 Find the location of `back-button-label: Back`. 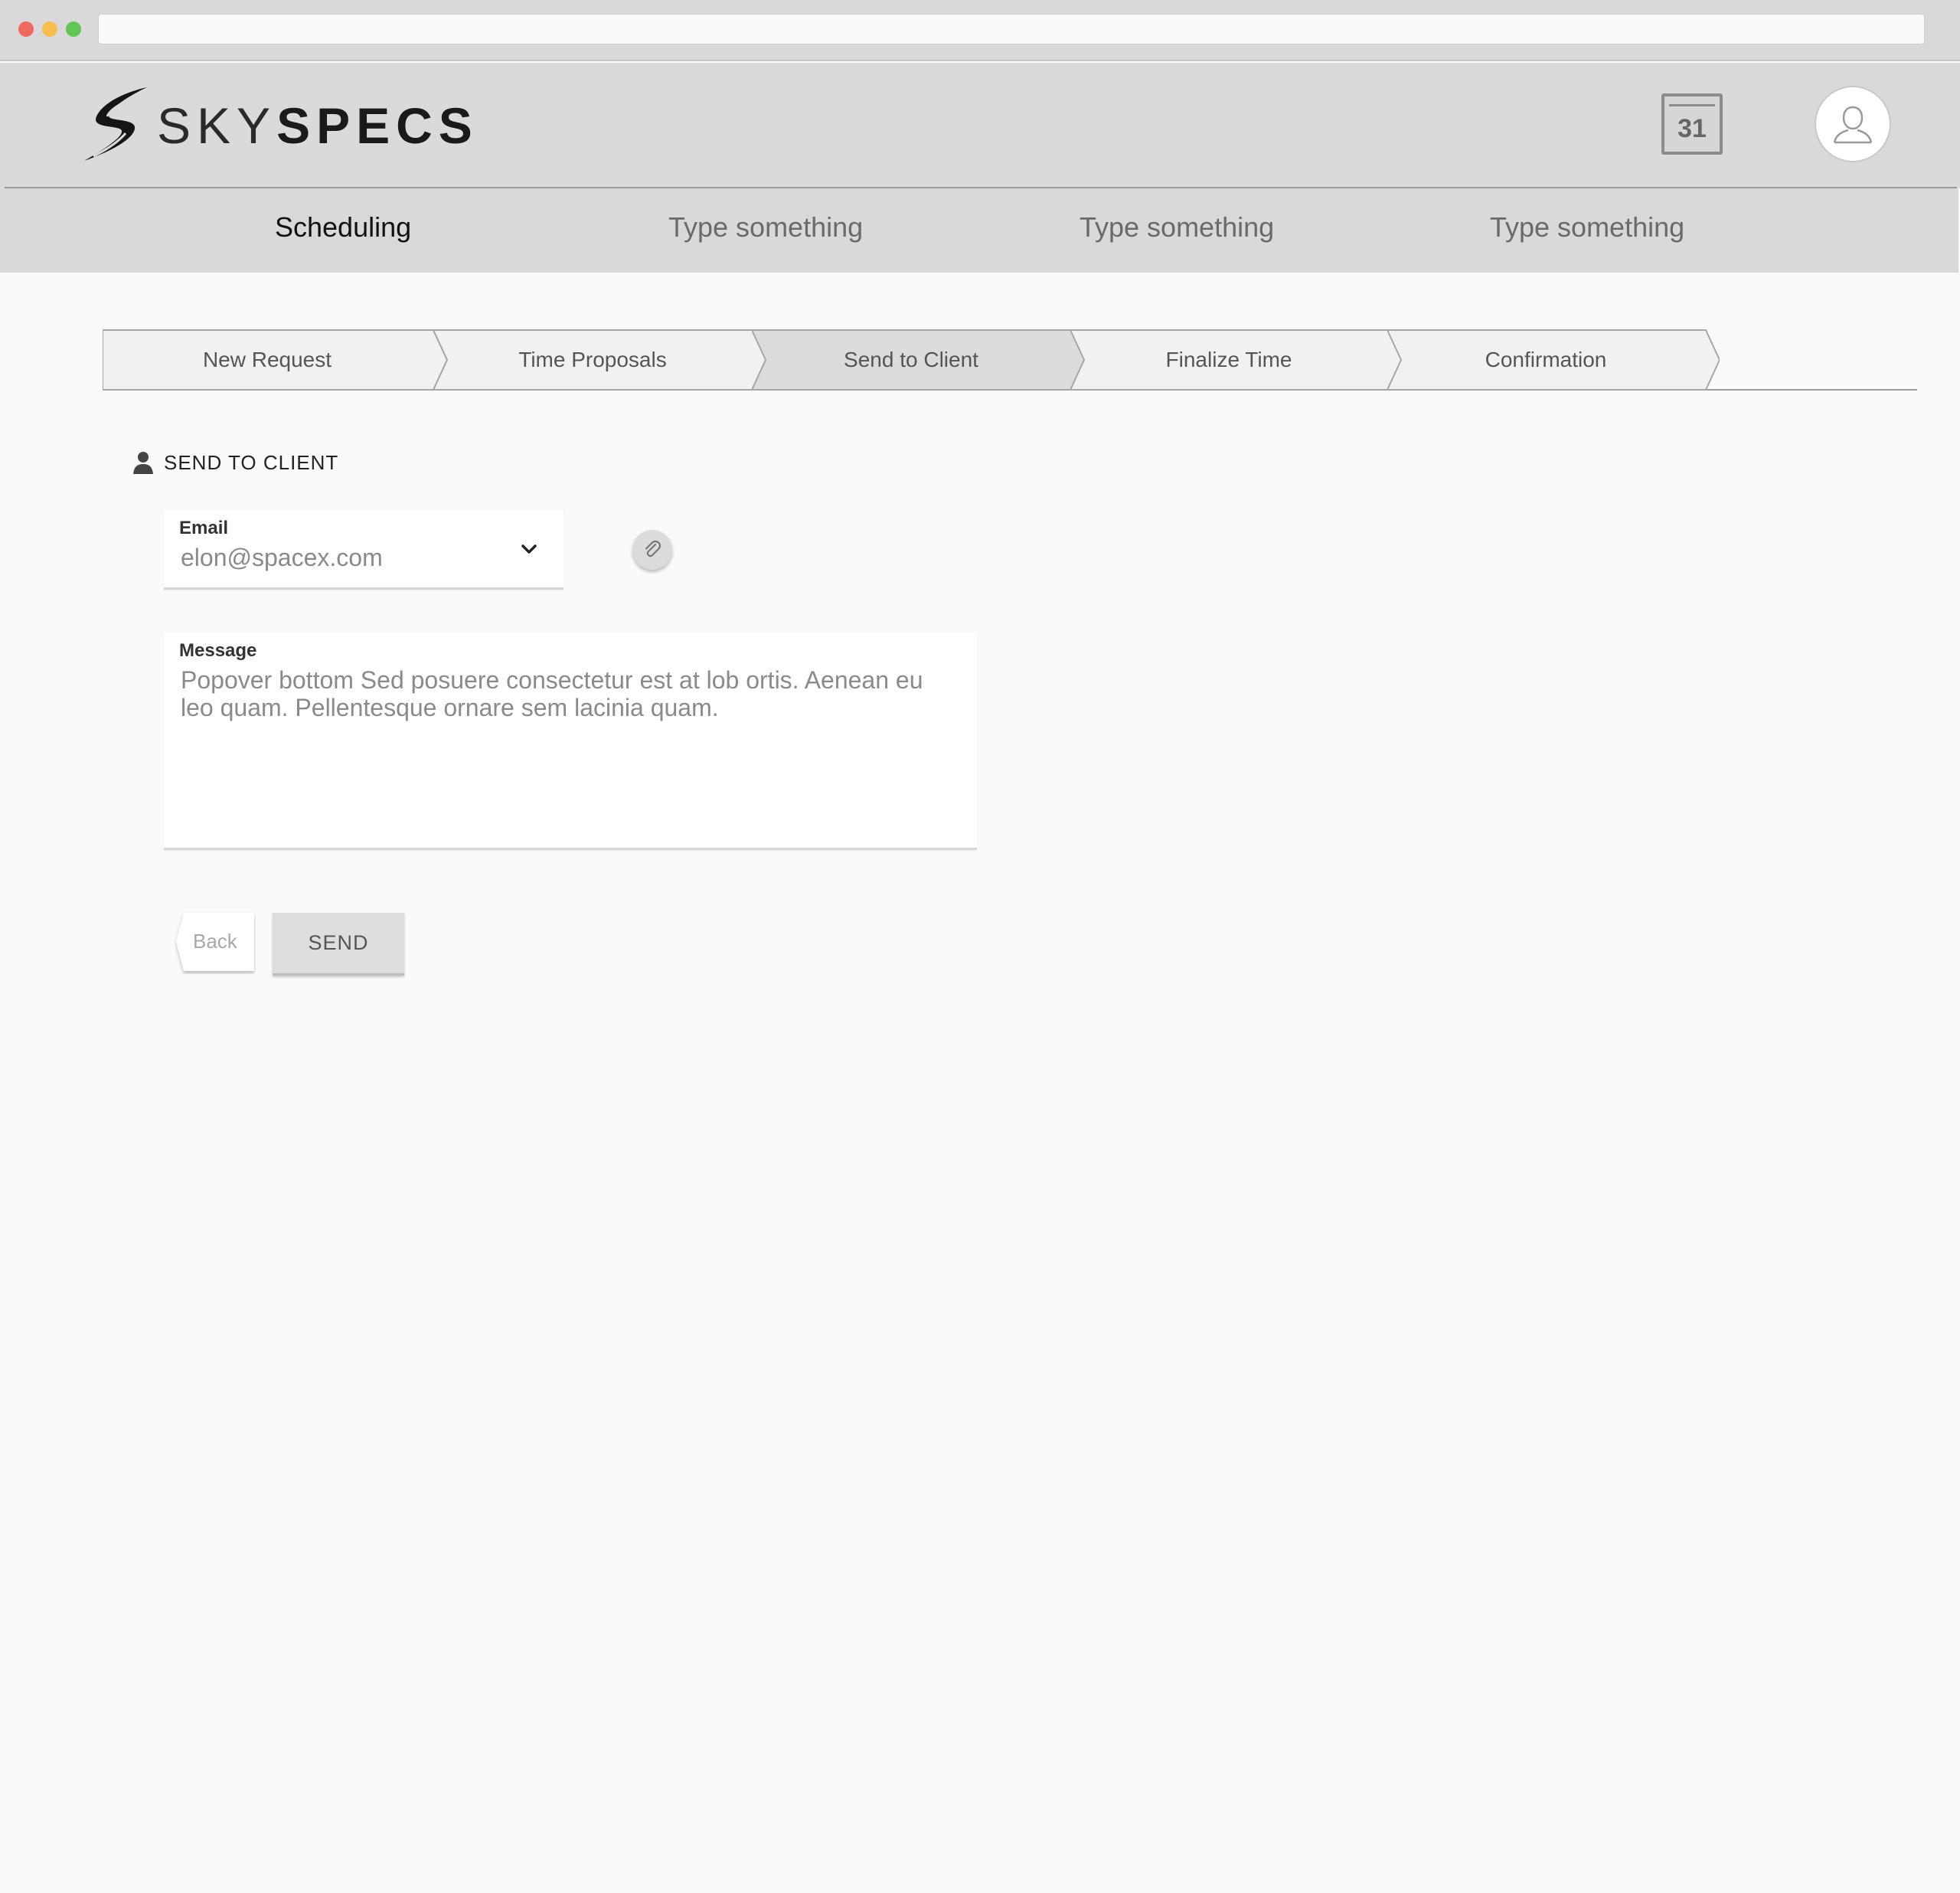

back-button-label: Back is located at coordinates (215, 941).